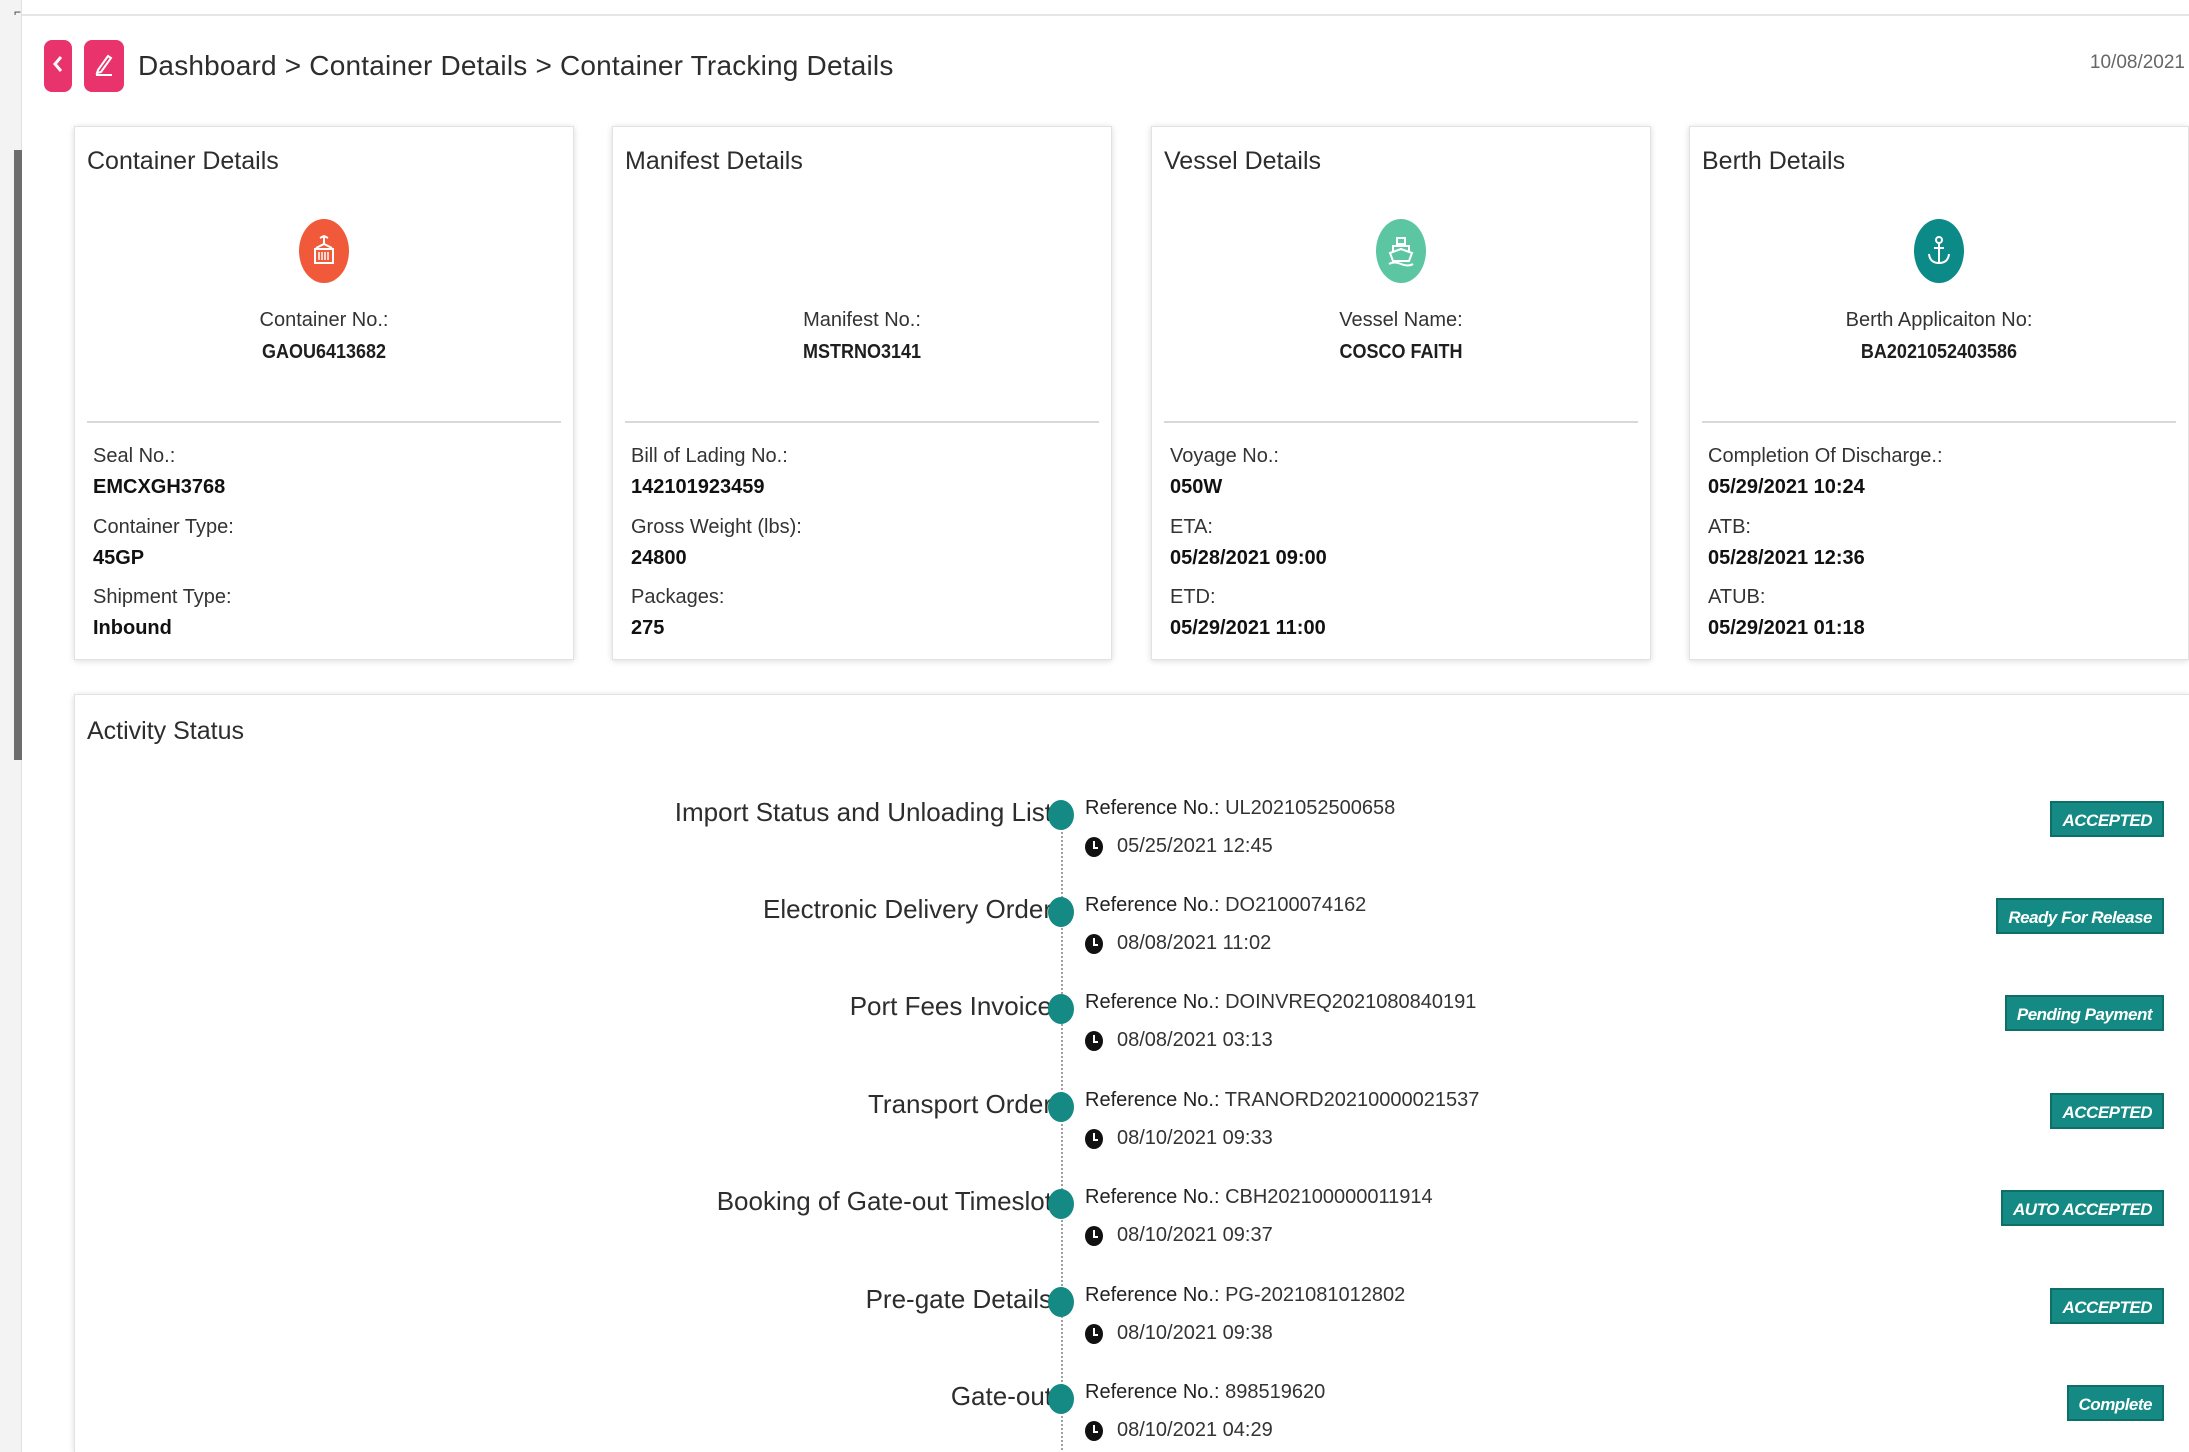  Describe the element at coordinates (1195, 1040) in the screenshot. I see `time-value: 08/08/2021 03:13` at that location.